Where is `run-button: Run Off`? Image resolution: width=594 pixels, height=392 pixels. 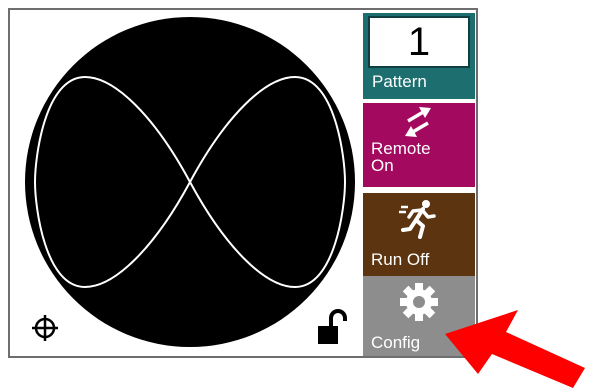 run-button: Run Off is located at coordinates (419, 234).